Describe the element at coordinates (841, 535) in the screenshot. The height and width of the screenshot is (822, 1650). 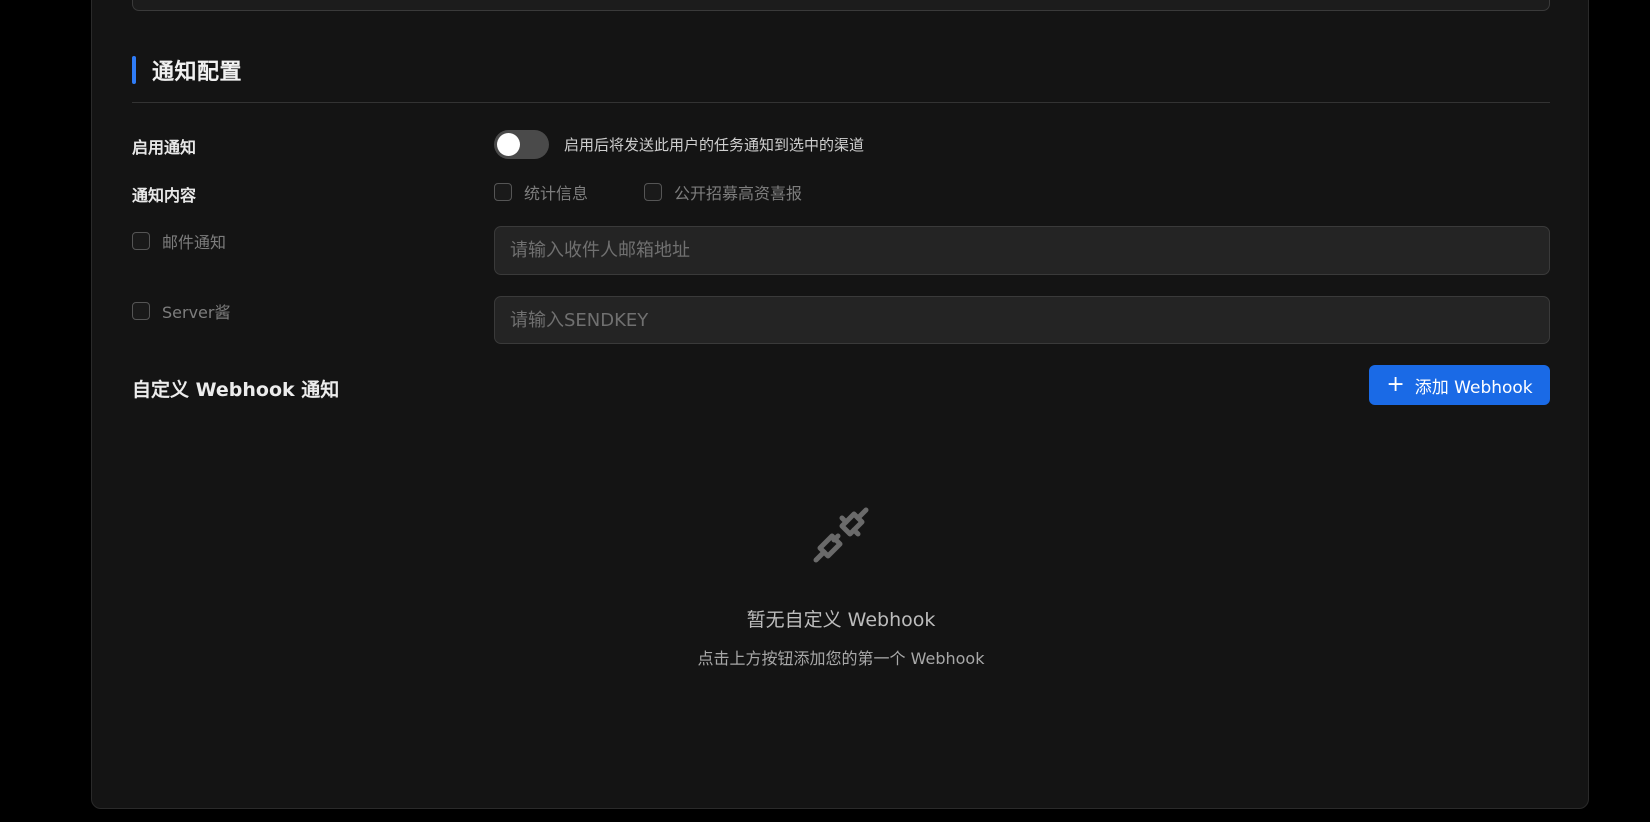
I see `plug-disconnected-icon` at that location.